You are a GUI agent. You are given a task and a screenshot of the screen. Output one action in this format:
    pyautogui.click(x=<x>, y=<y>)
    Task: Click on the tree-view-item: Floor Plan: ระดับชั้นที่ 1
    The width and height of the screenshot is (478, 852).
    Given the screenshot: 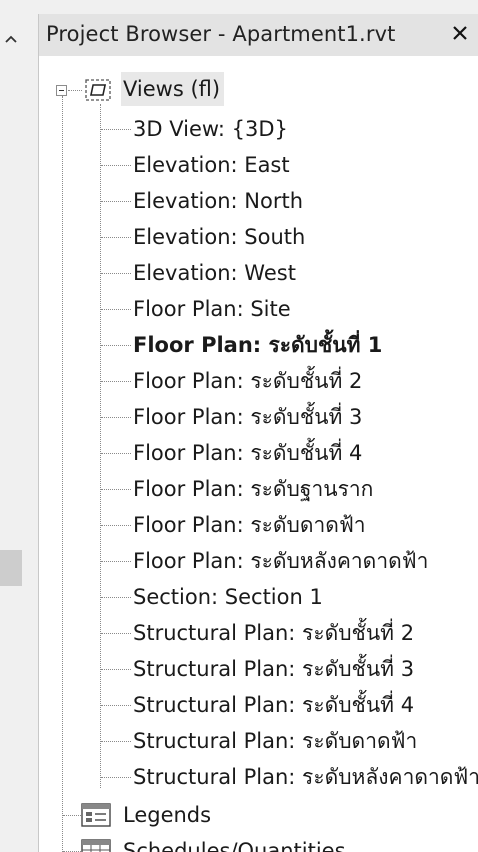 What is the action you would take?
    pyautogui.click(x=257, y=345)
    